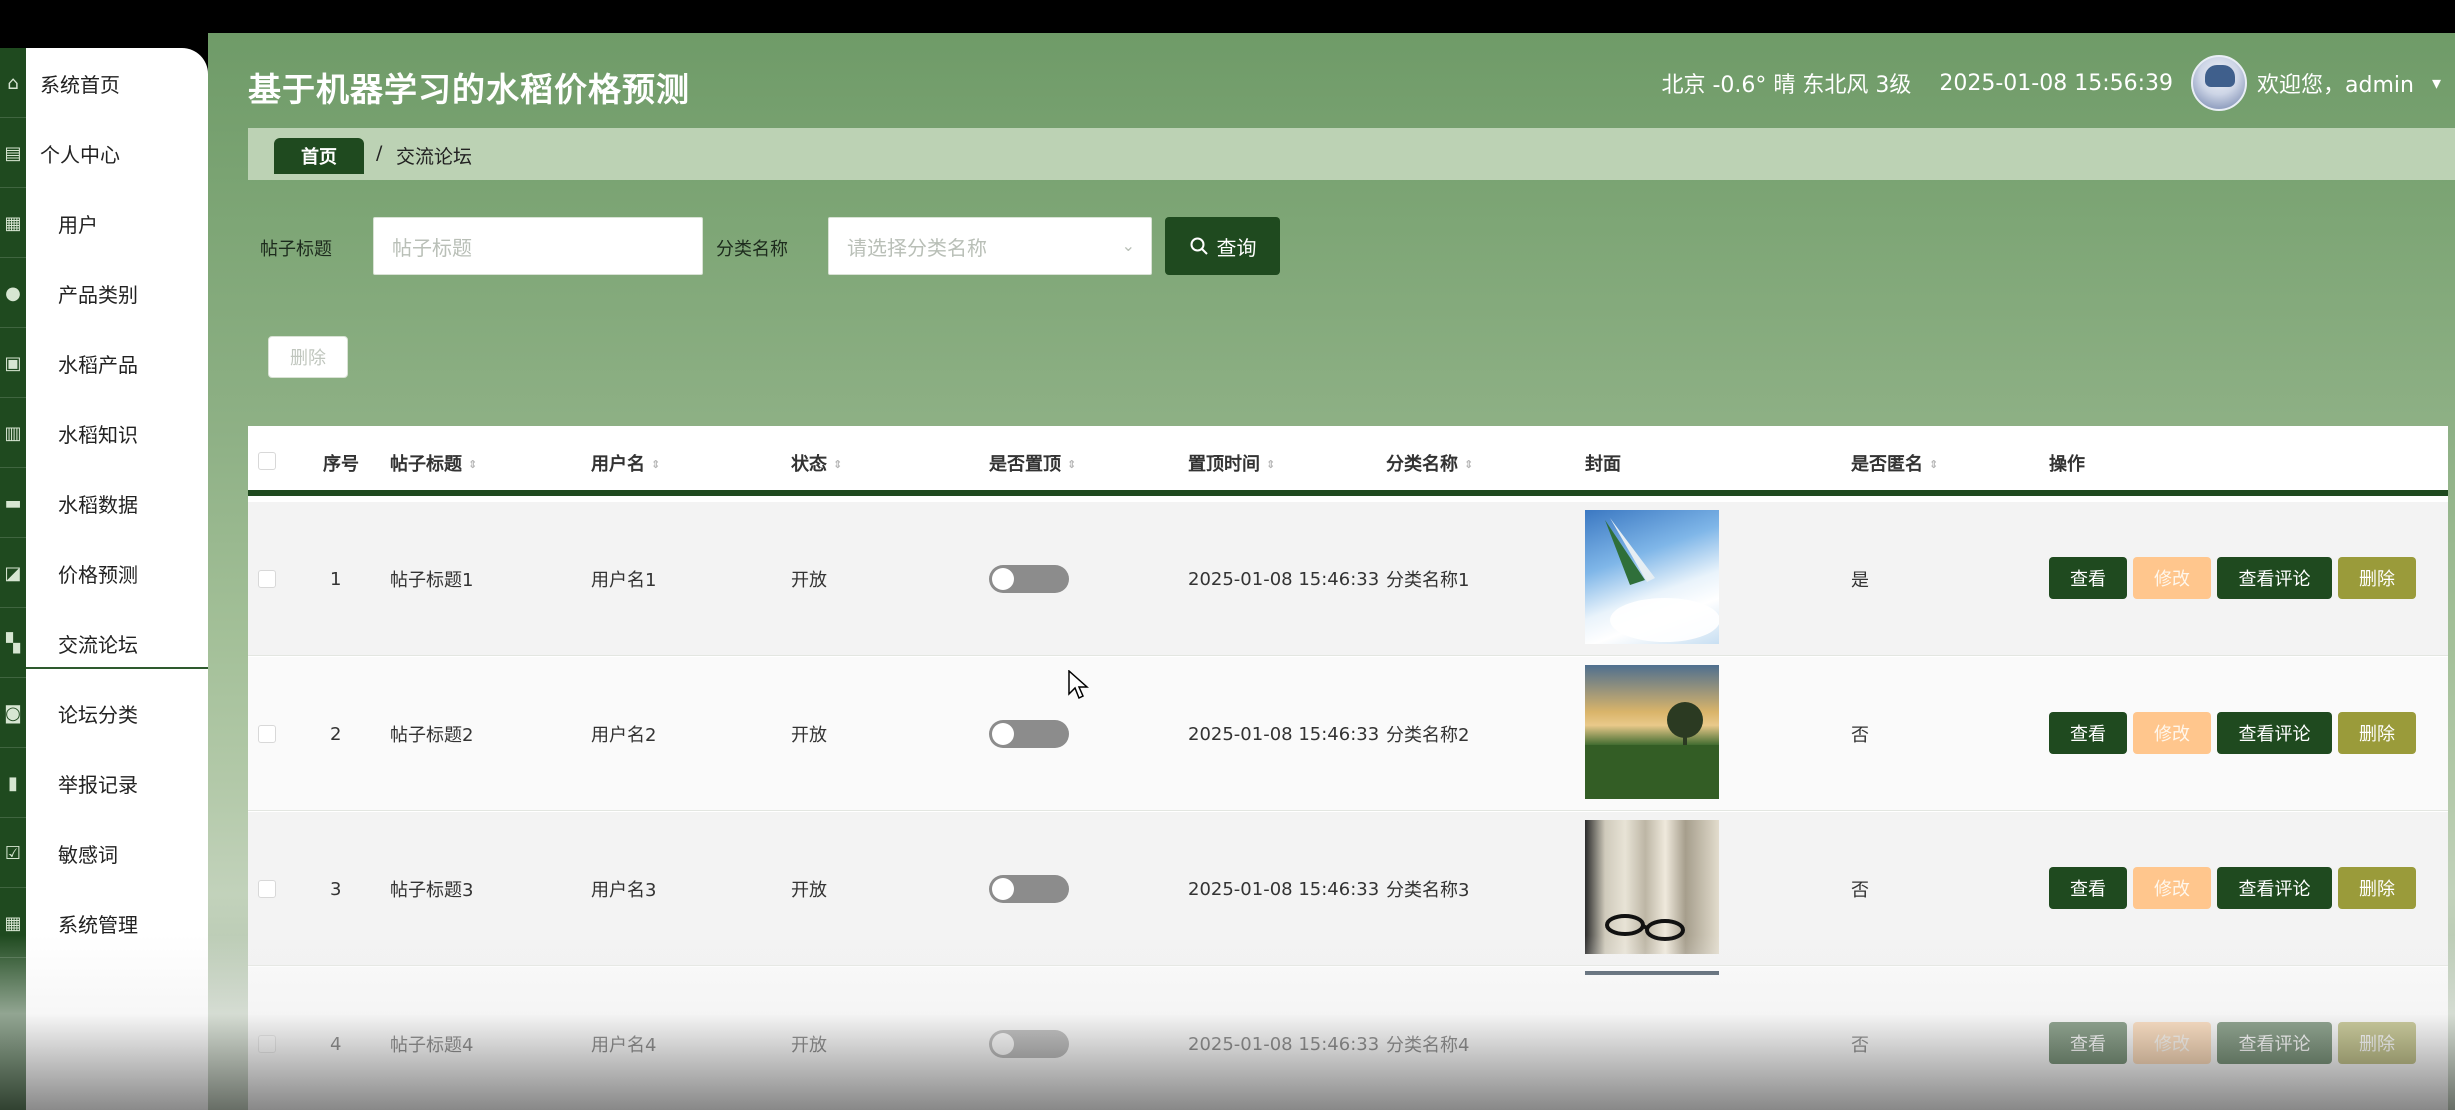  What do you see at coordinates (432, 735) in the screenshot?
I see `cell-title: 帖子标题2` at bounding box center [432, 735].